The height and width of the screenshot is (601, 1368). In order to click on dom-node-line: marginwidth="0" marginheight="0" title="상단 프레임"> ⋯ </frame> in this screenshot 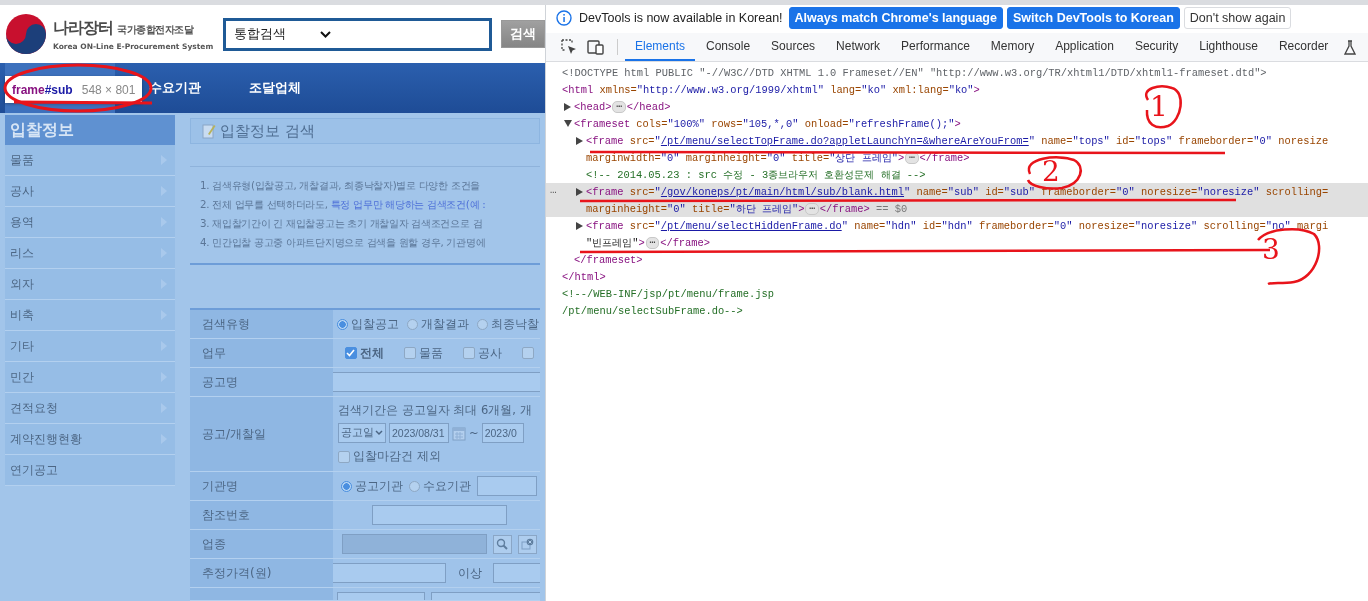, I will do `click(778, 157)`.